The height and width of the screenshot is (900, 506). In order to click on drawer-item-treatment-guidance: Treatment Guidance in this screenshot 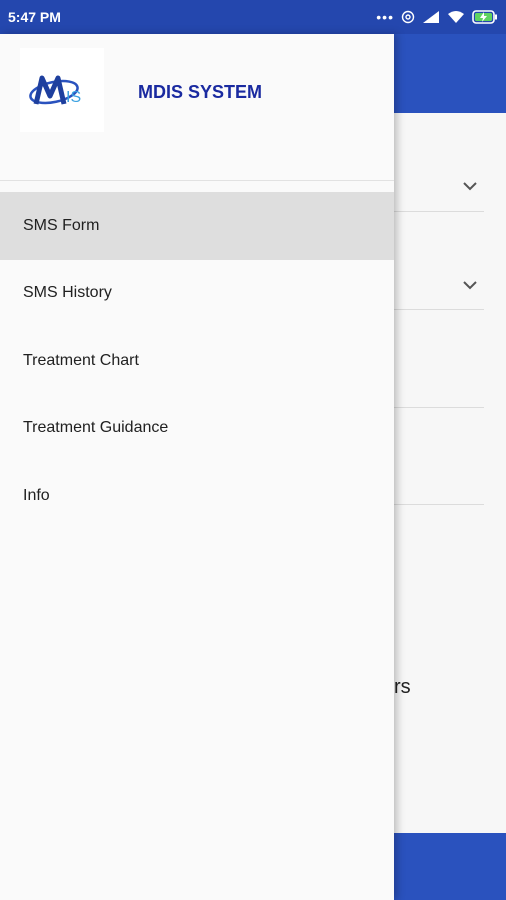, I will do `click(197, 429)`.